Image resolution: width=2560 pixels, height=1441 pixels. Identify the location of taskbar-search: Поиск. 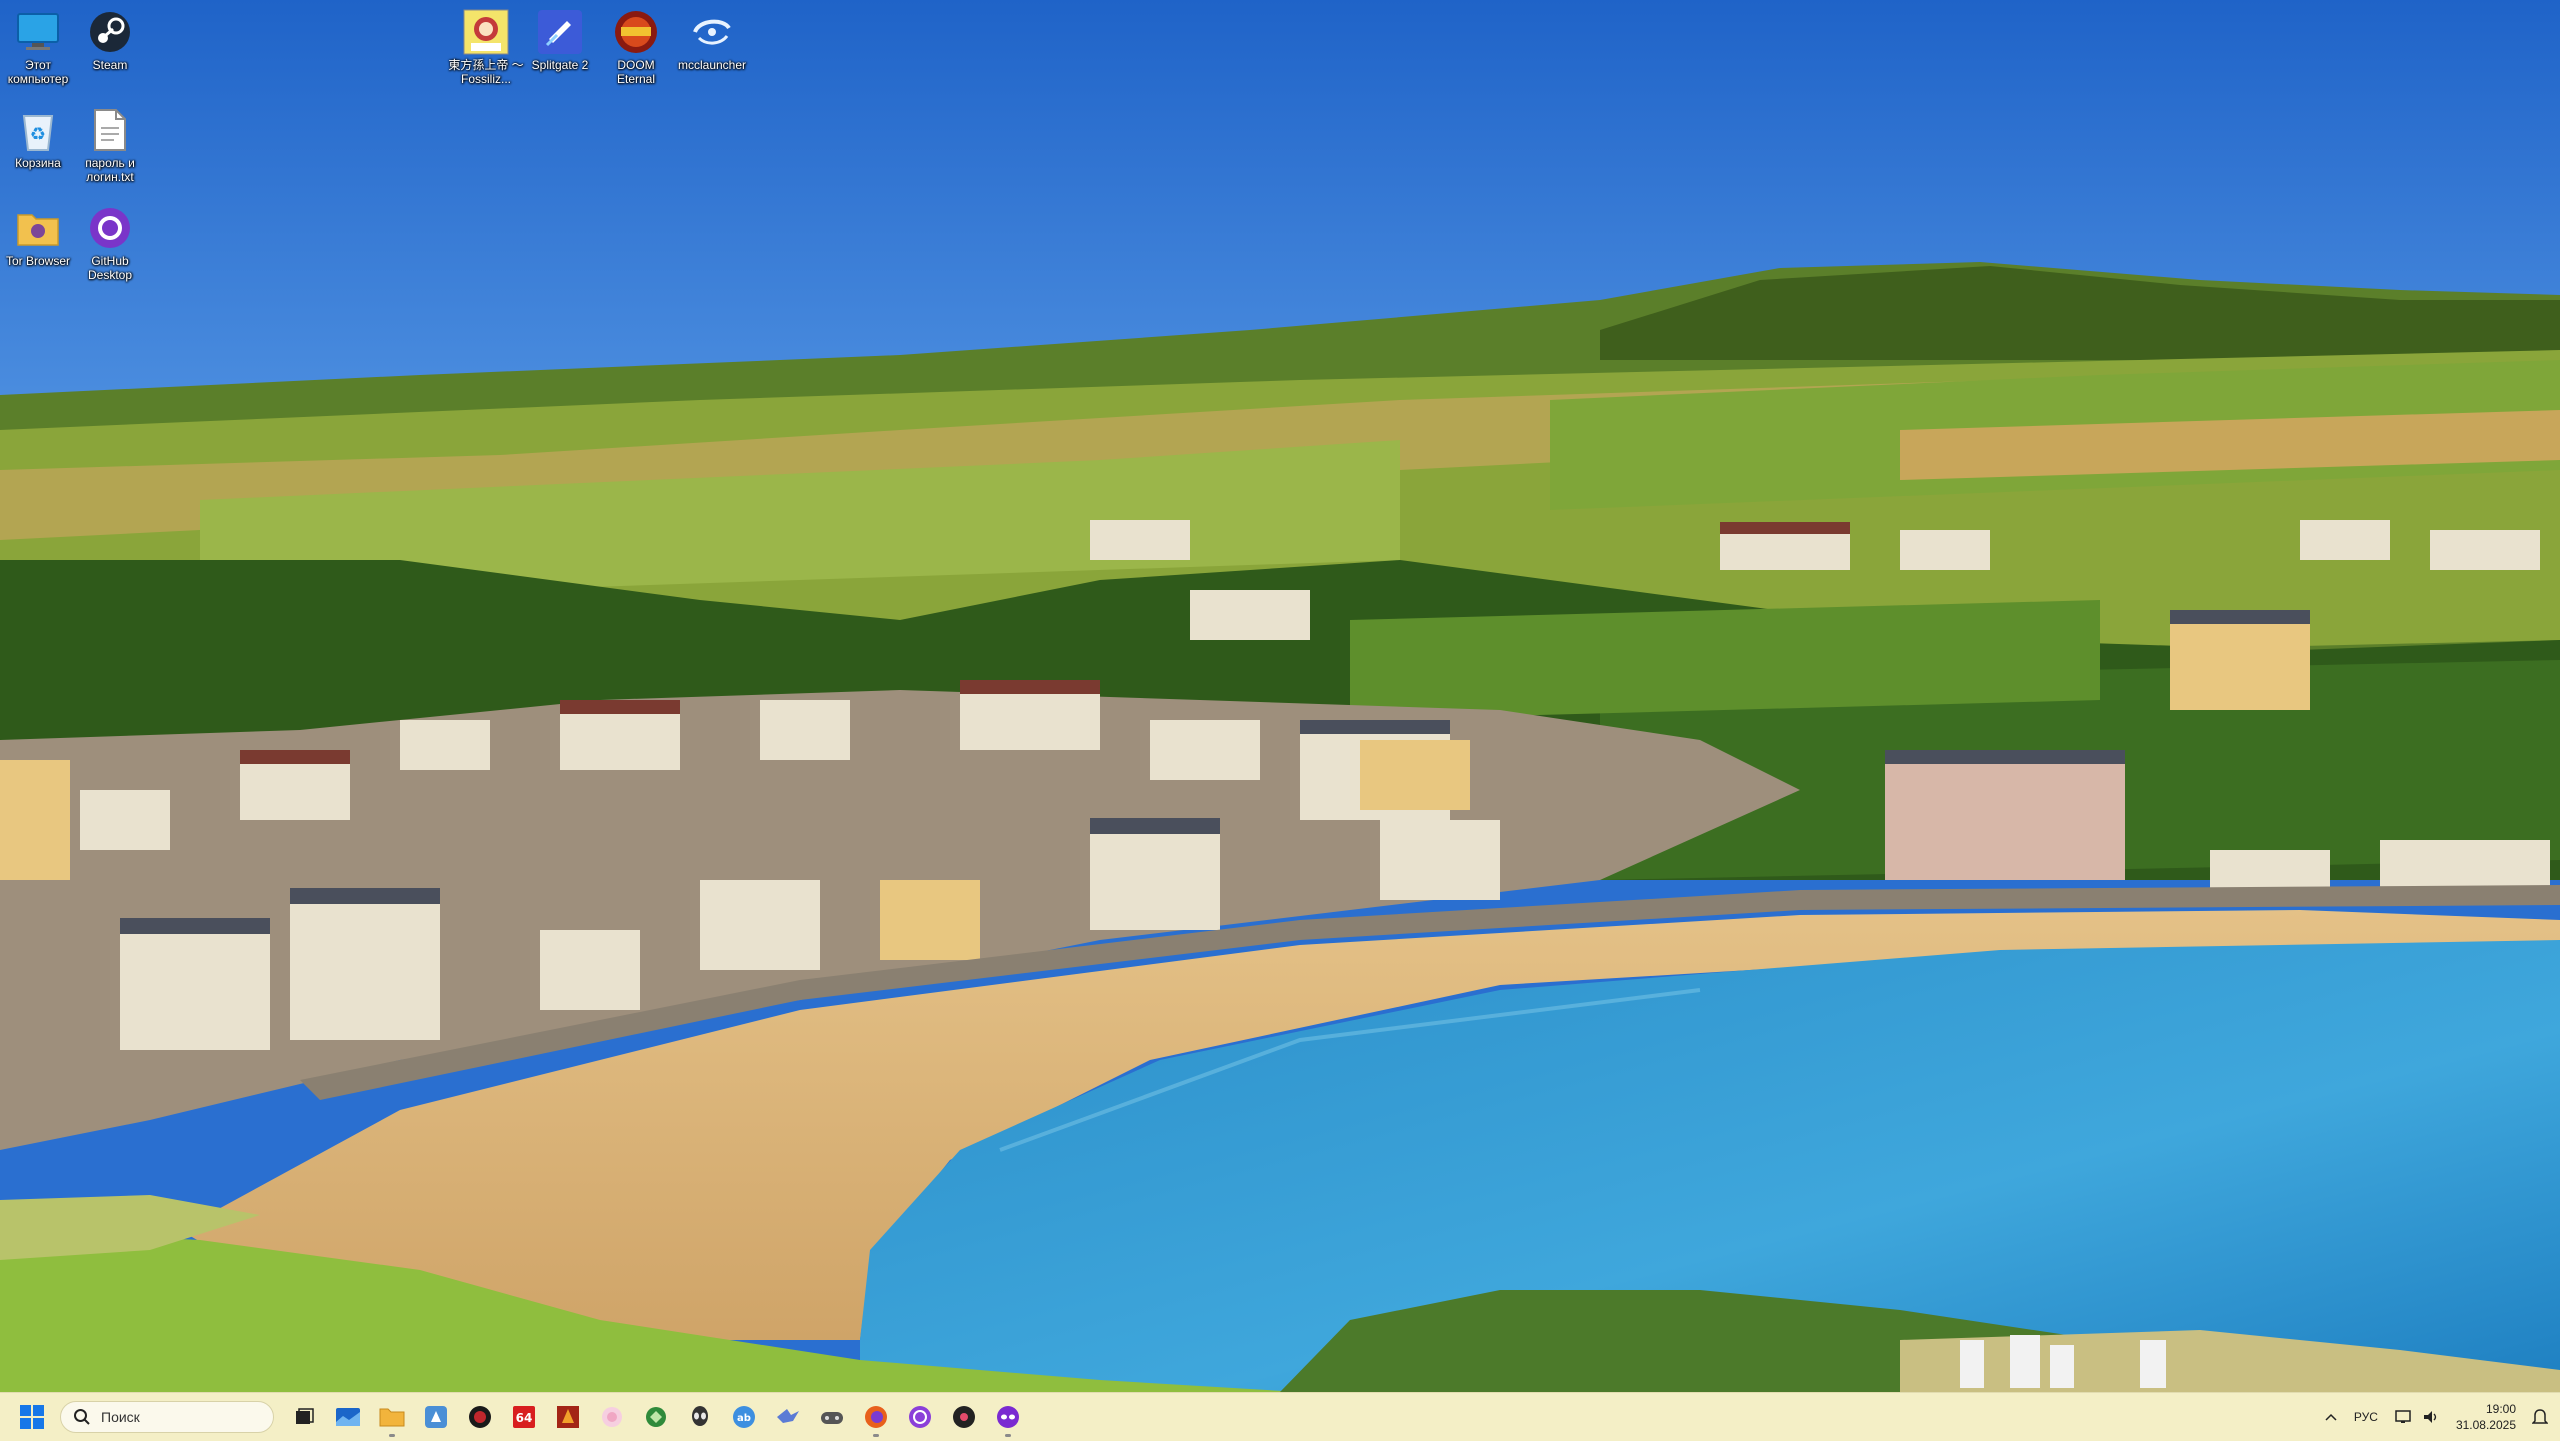
(167, 1417).